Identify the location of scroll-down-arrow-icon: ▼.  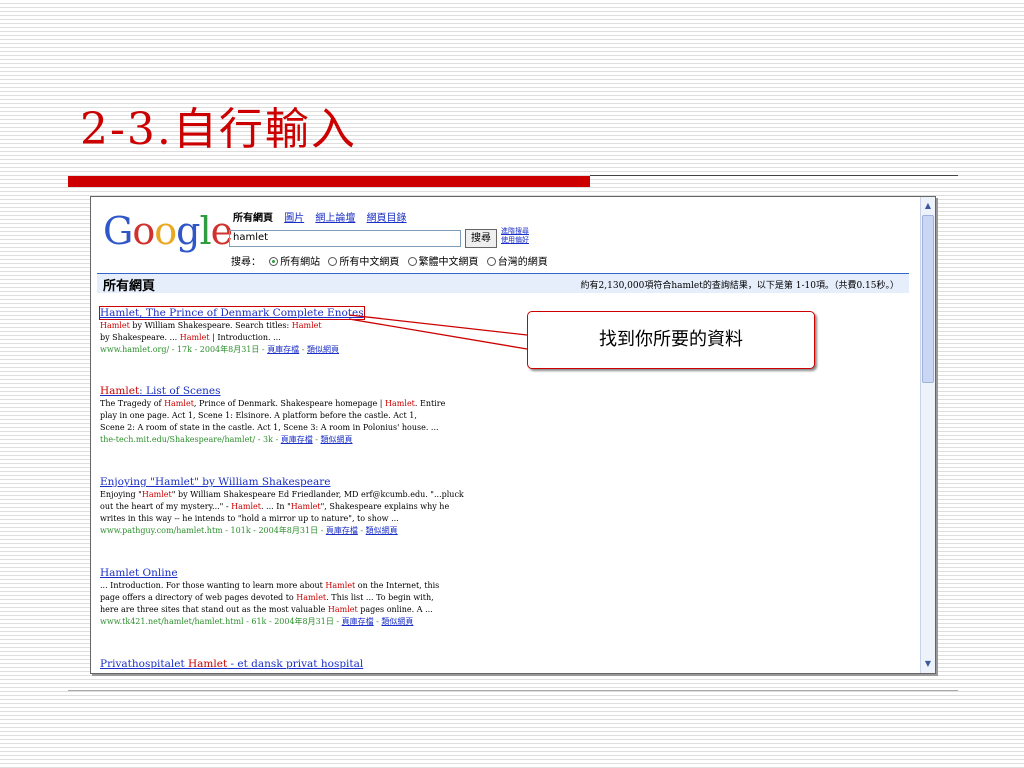
(928, 664).